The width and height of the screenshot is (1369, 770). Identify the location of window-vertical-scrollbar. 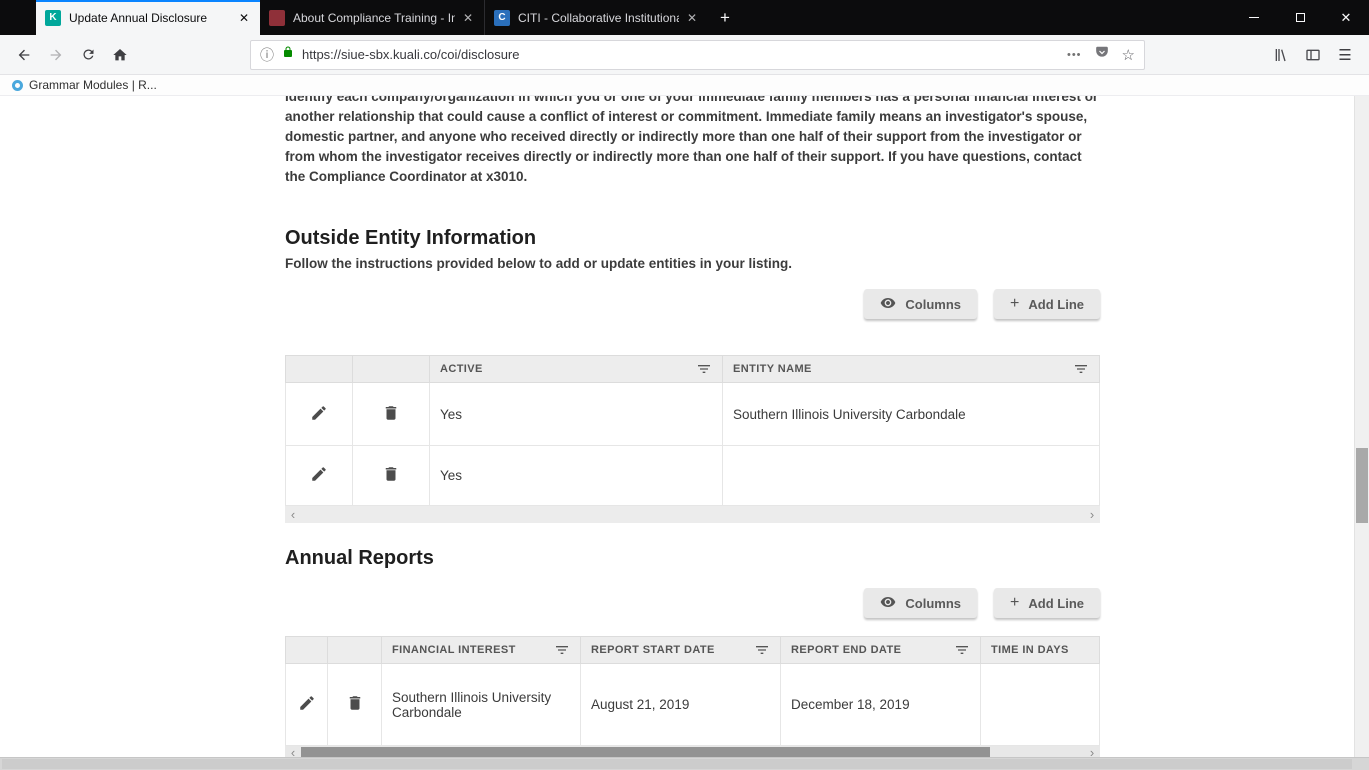
(1361, 426).